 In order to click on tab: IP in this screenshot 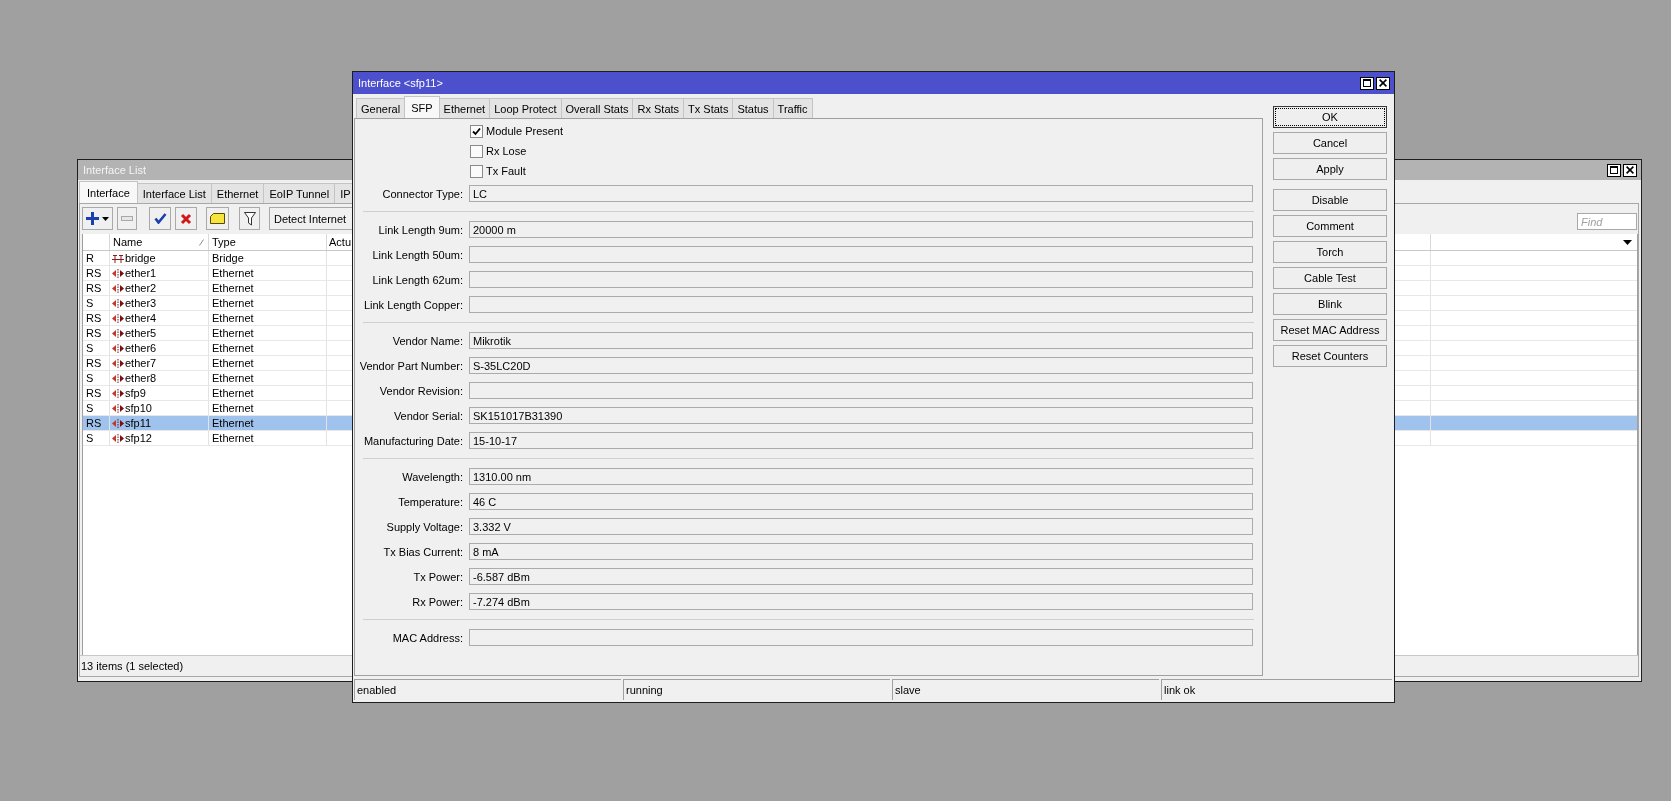, I will do `click(343, 193)`.